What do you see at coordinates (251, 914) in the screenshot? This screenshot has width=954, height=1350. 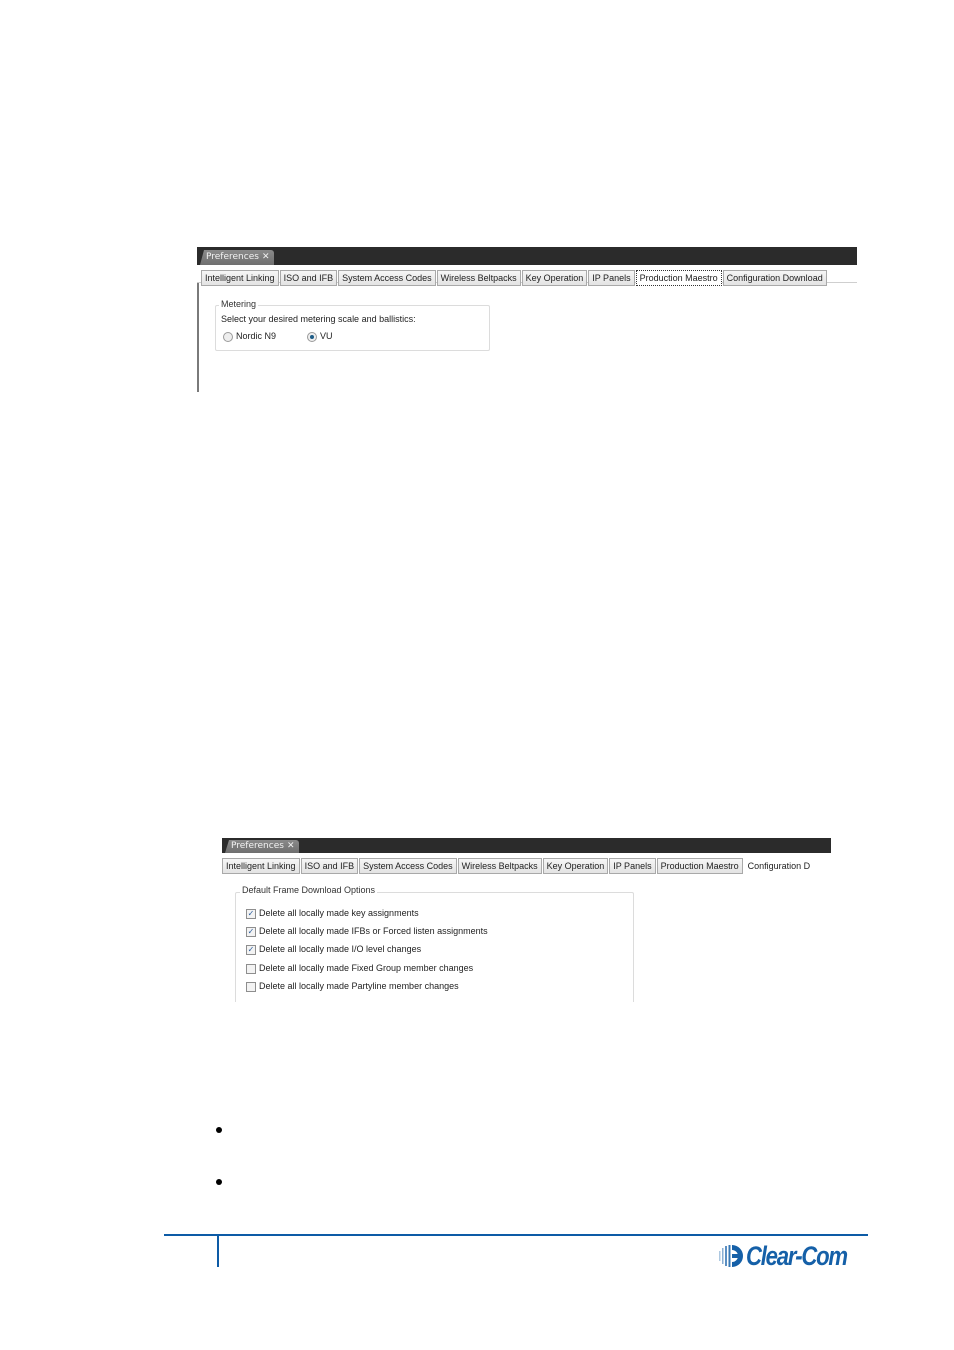 I see `checkbox-delete-key-assignments: ✓` at bounding box center [251, 914].